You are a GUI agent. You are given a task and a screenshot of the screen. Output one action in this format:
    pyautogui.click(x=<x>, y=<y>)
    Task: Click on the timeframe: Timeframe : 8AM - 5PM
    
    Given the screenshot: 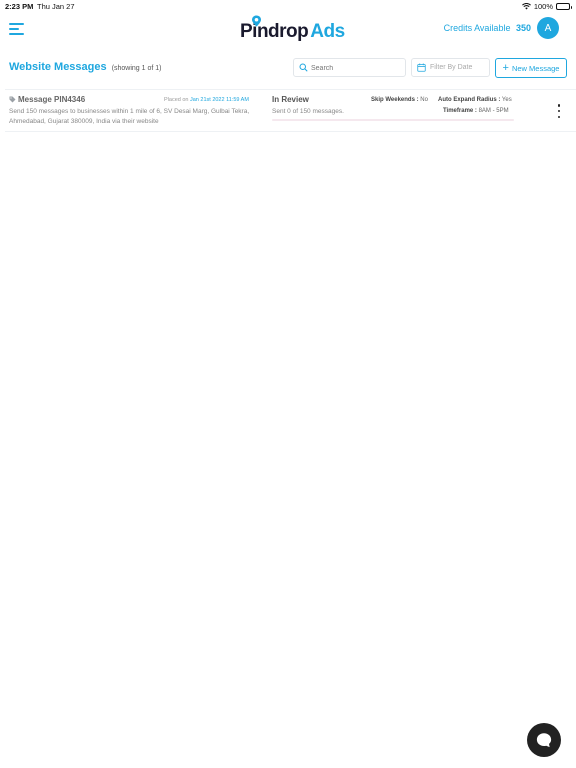 What is the action you would take?
    pyautogui.click(x=476, y=111)
    